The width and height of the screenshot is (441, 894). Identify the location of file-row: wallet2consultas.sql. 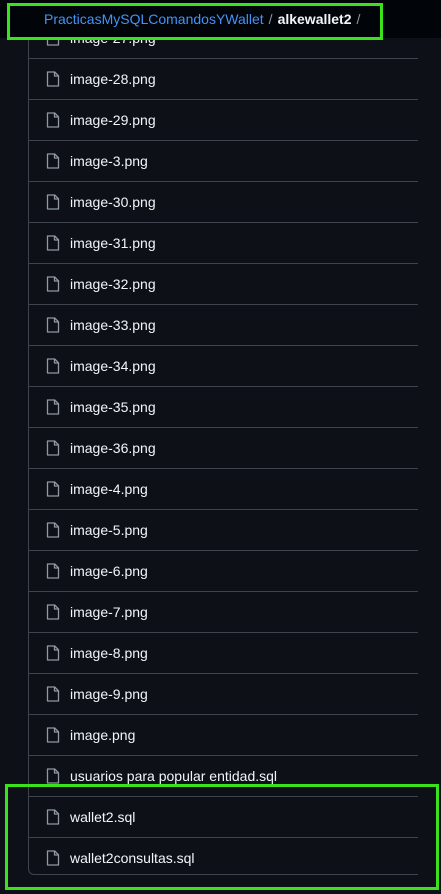
(223, 855).